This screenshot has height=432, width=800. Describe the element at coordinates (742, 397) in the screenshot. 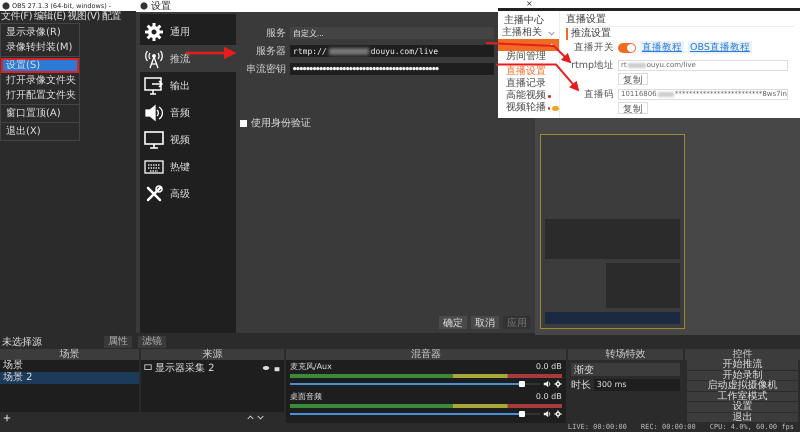

I see `control-button: 工作室模式` at that location.